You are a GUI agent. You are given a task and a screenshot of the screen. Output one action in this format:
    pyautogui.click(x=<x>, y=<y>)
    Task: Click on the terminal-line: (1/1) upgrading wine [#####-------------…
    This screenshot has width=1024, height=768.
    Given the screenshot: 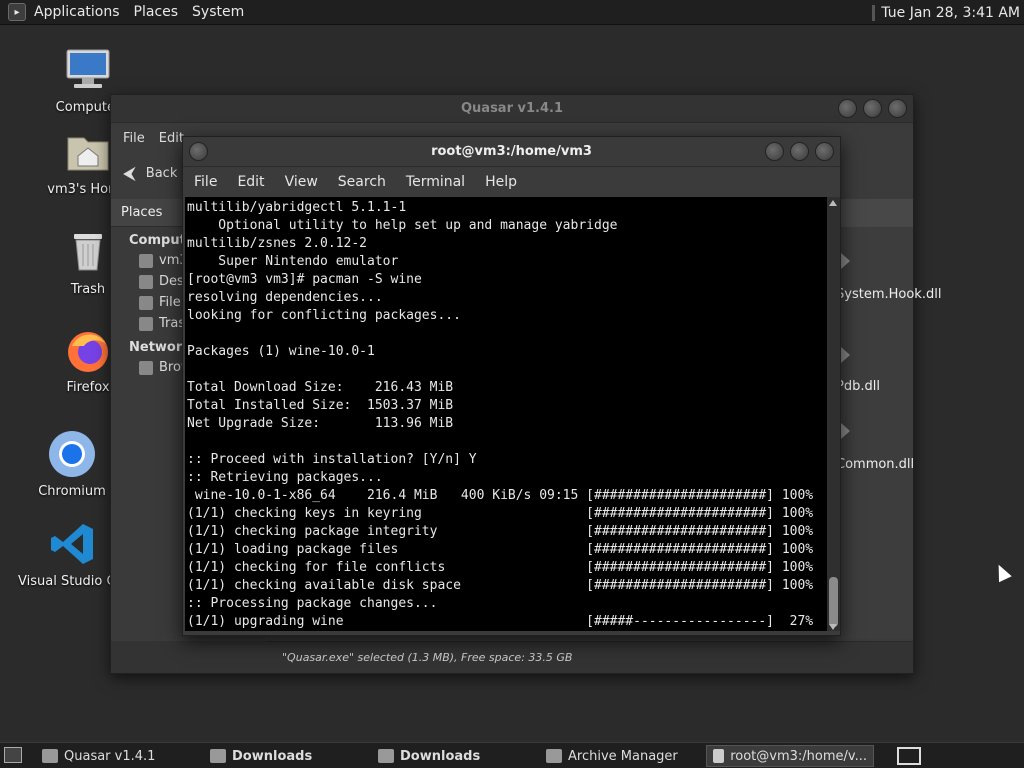 What is the action you would take?
    pyautogui.click(x=500, y=621)
    